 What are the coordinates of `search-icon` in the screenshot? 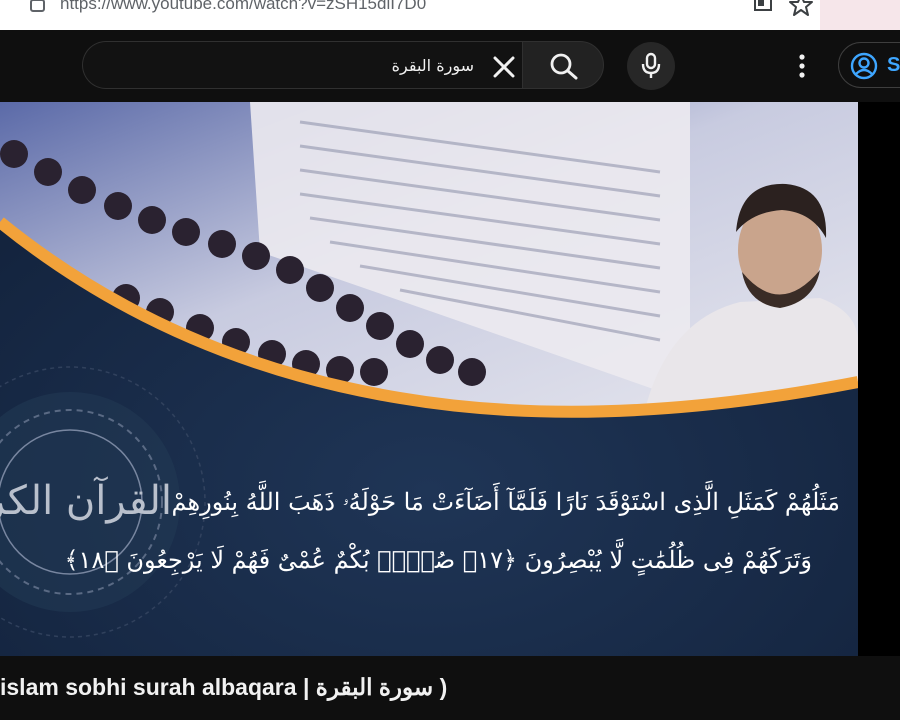 It's located at (564, 66).